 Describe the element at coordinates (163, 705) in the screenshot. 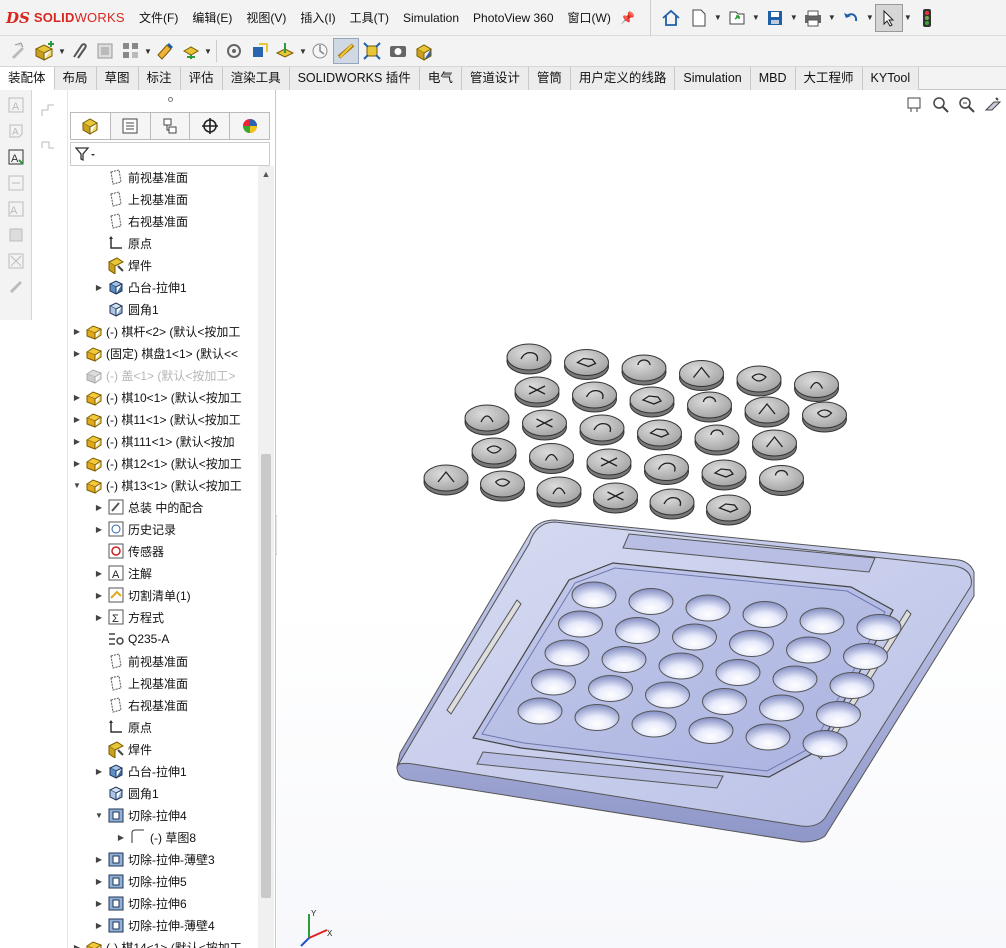

I see `tree-item: 右视基准面` at that location.